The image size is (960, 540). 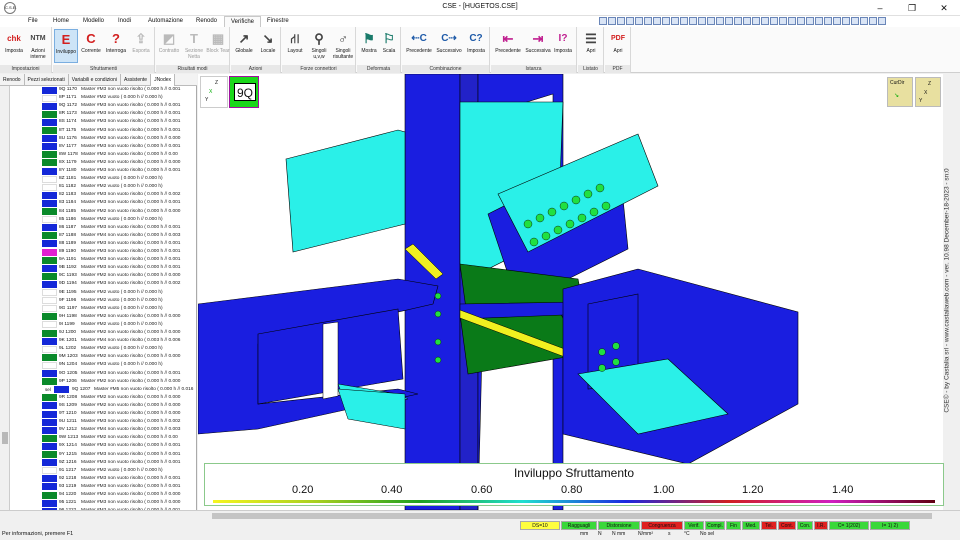 I want to click on globale-button: ↗ Globale, so click(x=244, y=46).